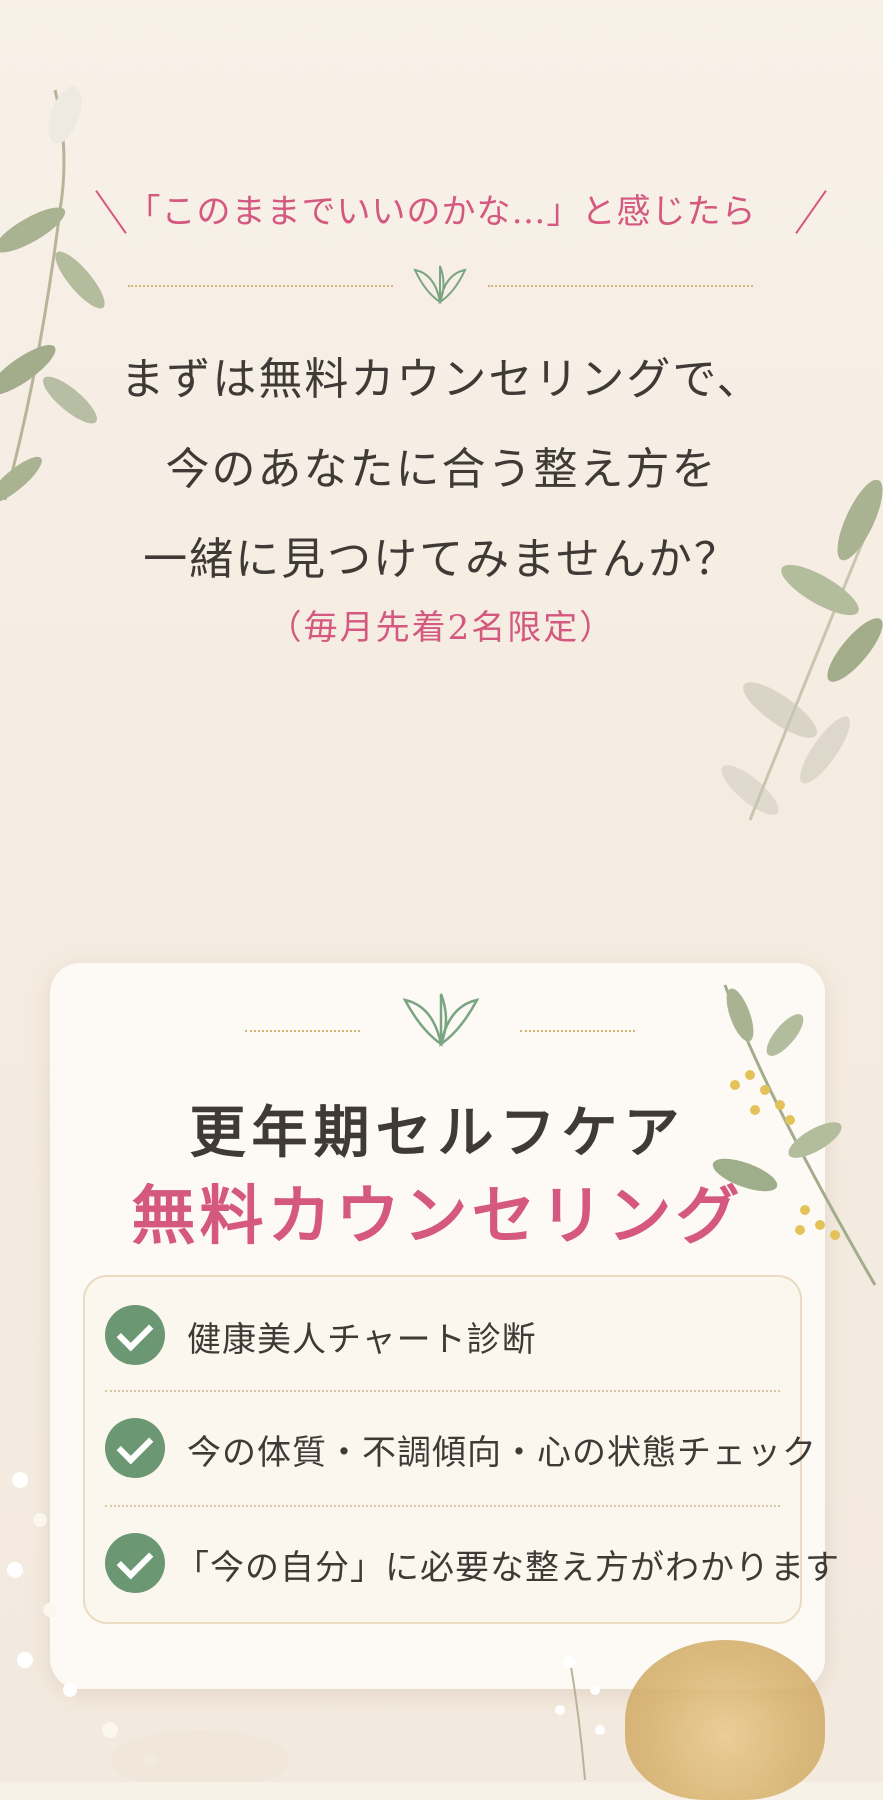  What do you see at coordinates (580, 1718) in the screenshot?
I see `small-flower-sprig` at bounding box center [580, 1718].